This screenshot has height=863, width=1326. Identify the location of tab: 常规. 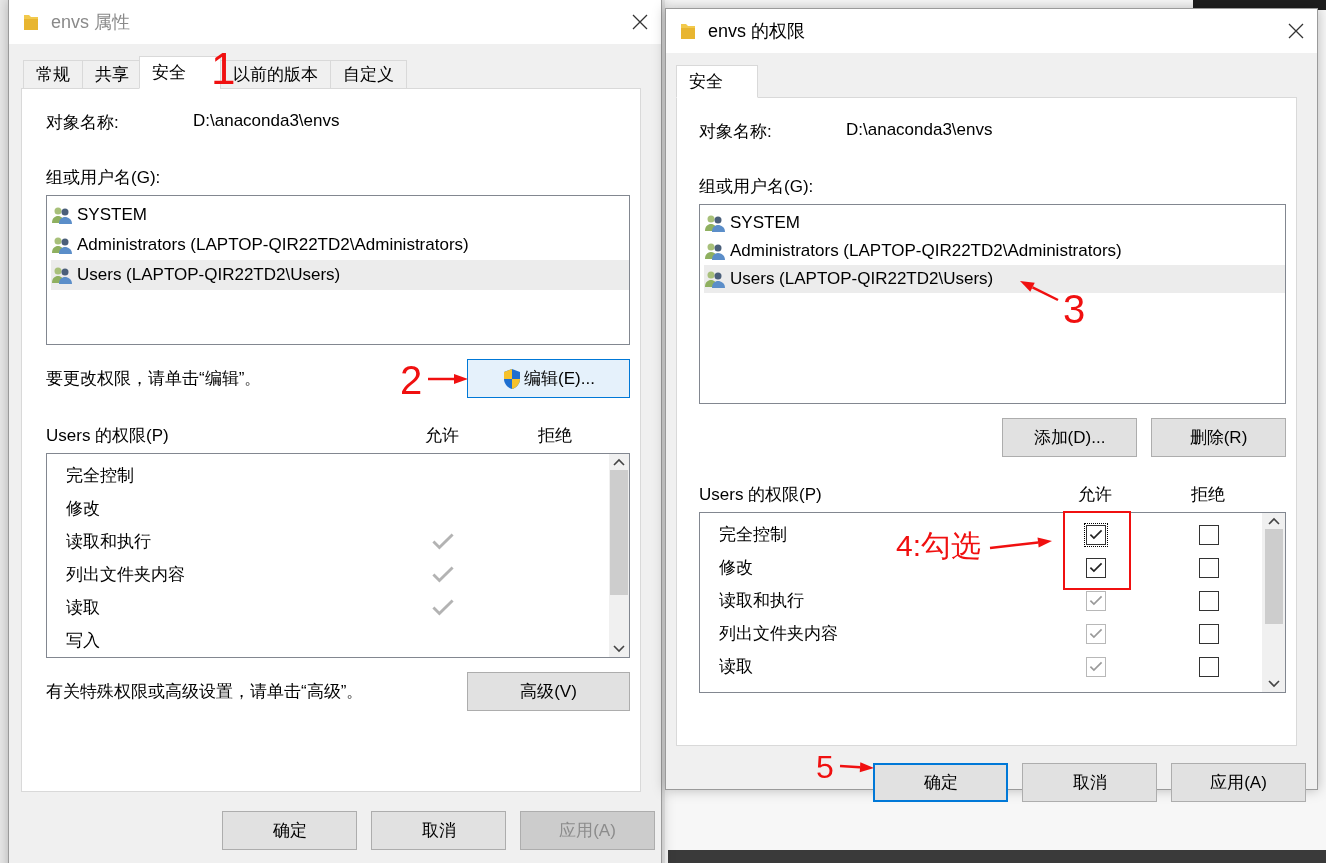
(53, 74).